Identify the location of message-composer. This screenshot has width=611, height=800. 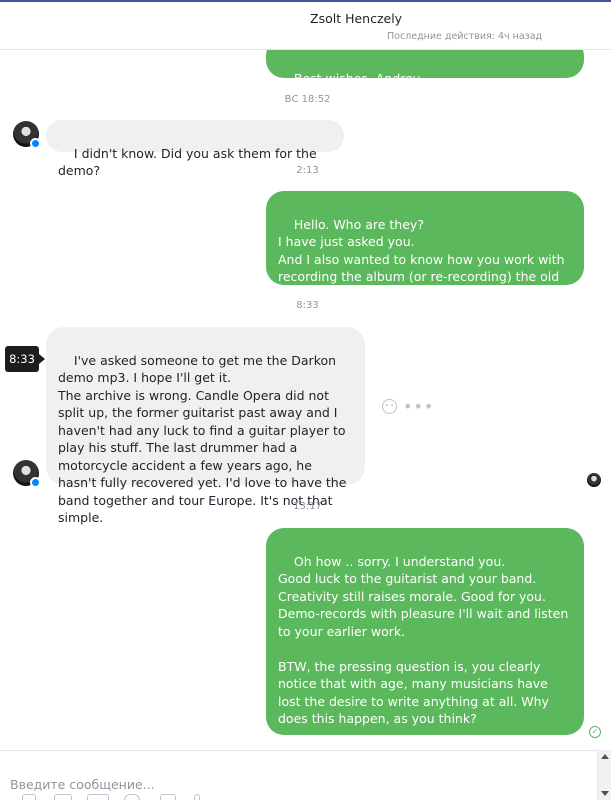
(298, 775).